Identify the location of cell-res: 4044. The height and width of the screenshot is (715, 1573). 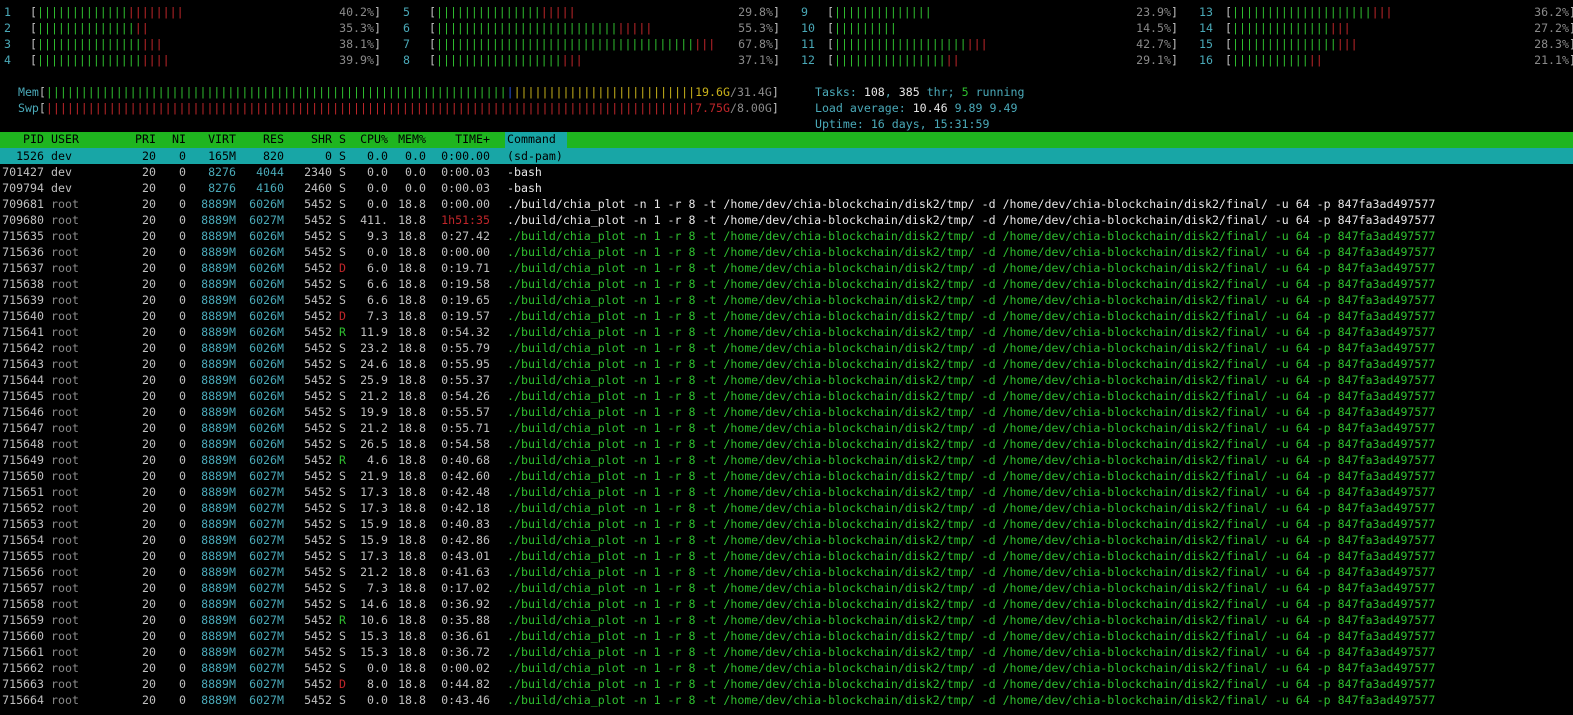
(270, 172).